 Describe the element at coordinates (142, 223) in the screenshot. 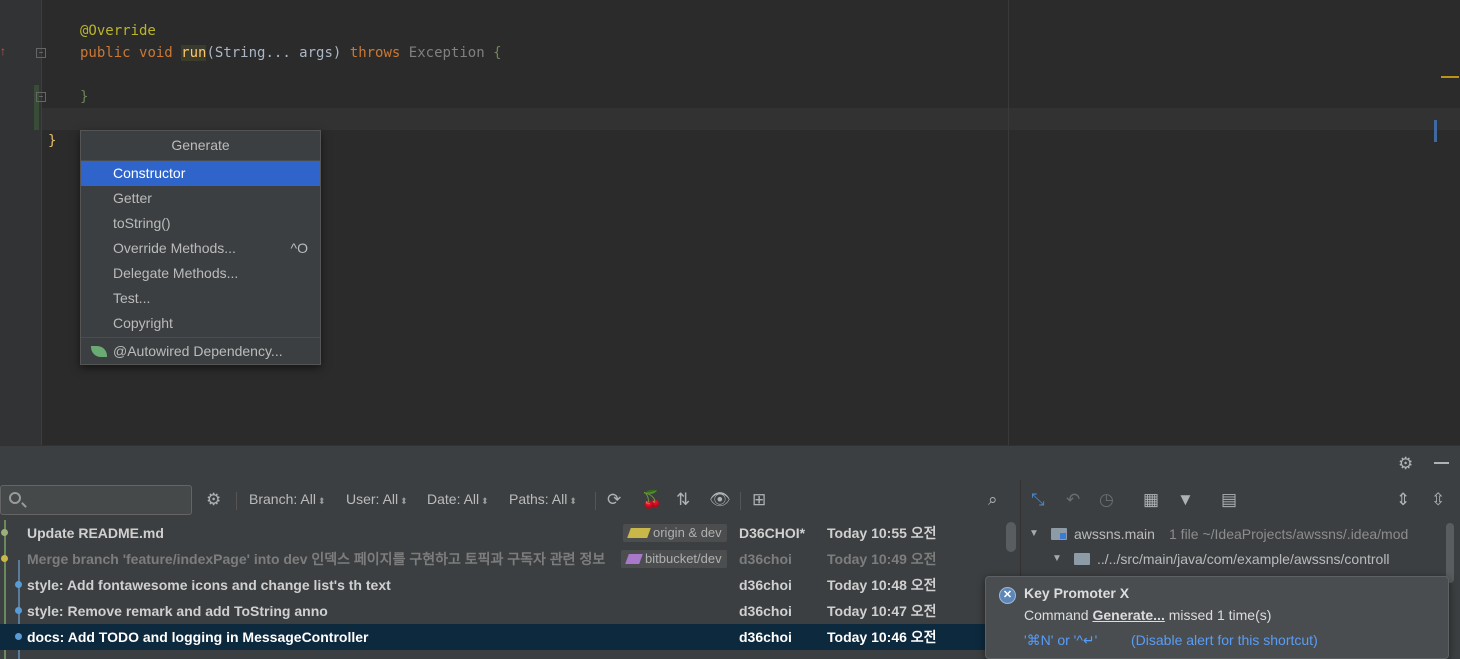

I see `item-label: toString()` at that location.